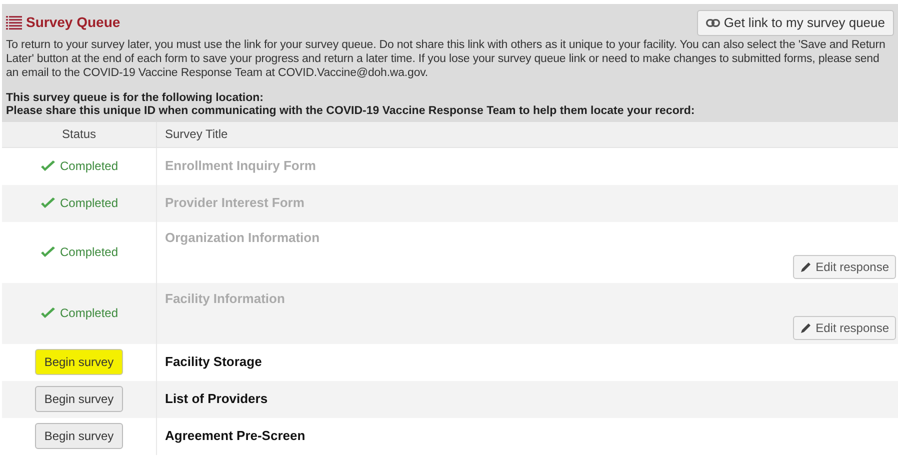 The image size is (898, 468). Describe the element at coordinates (240, 166) in the screenshot. I see `survey-title: Enrollment Inquiry Form` at that location.